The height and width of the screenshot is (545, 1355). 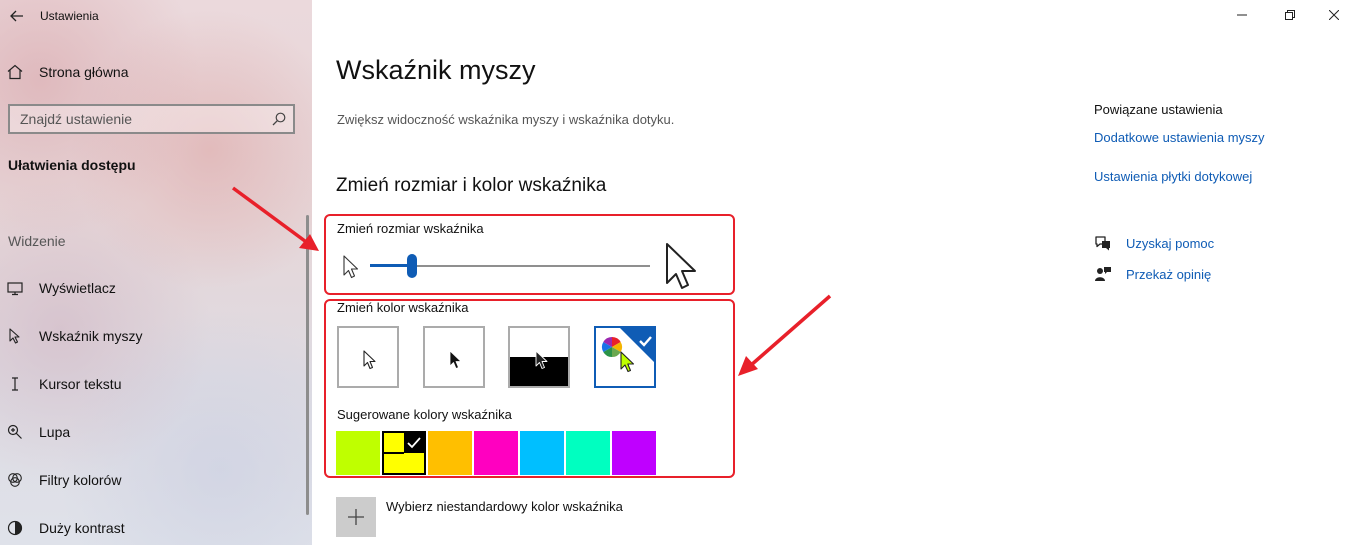 I want to click on sidebar-item-label: Wskaźnik myszy, so click(x=91, y=336).